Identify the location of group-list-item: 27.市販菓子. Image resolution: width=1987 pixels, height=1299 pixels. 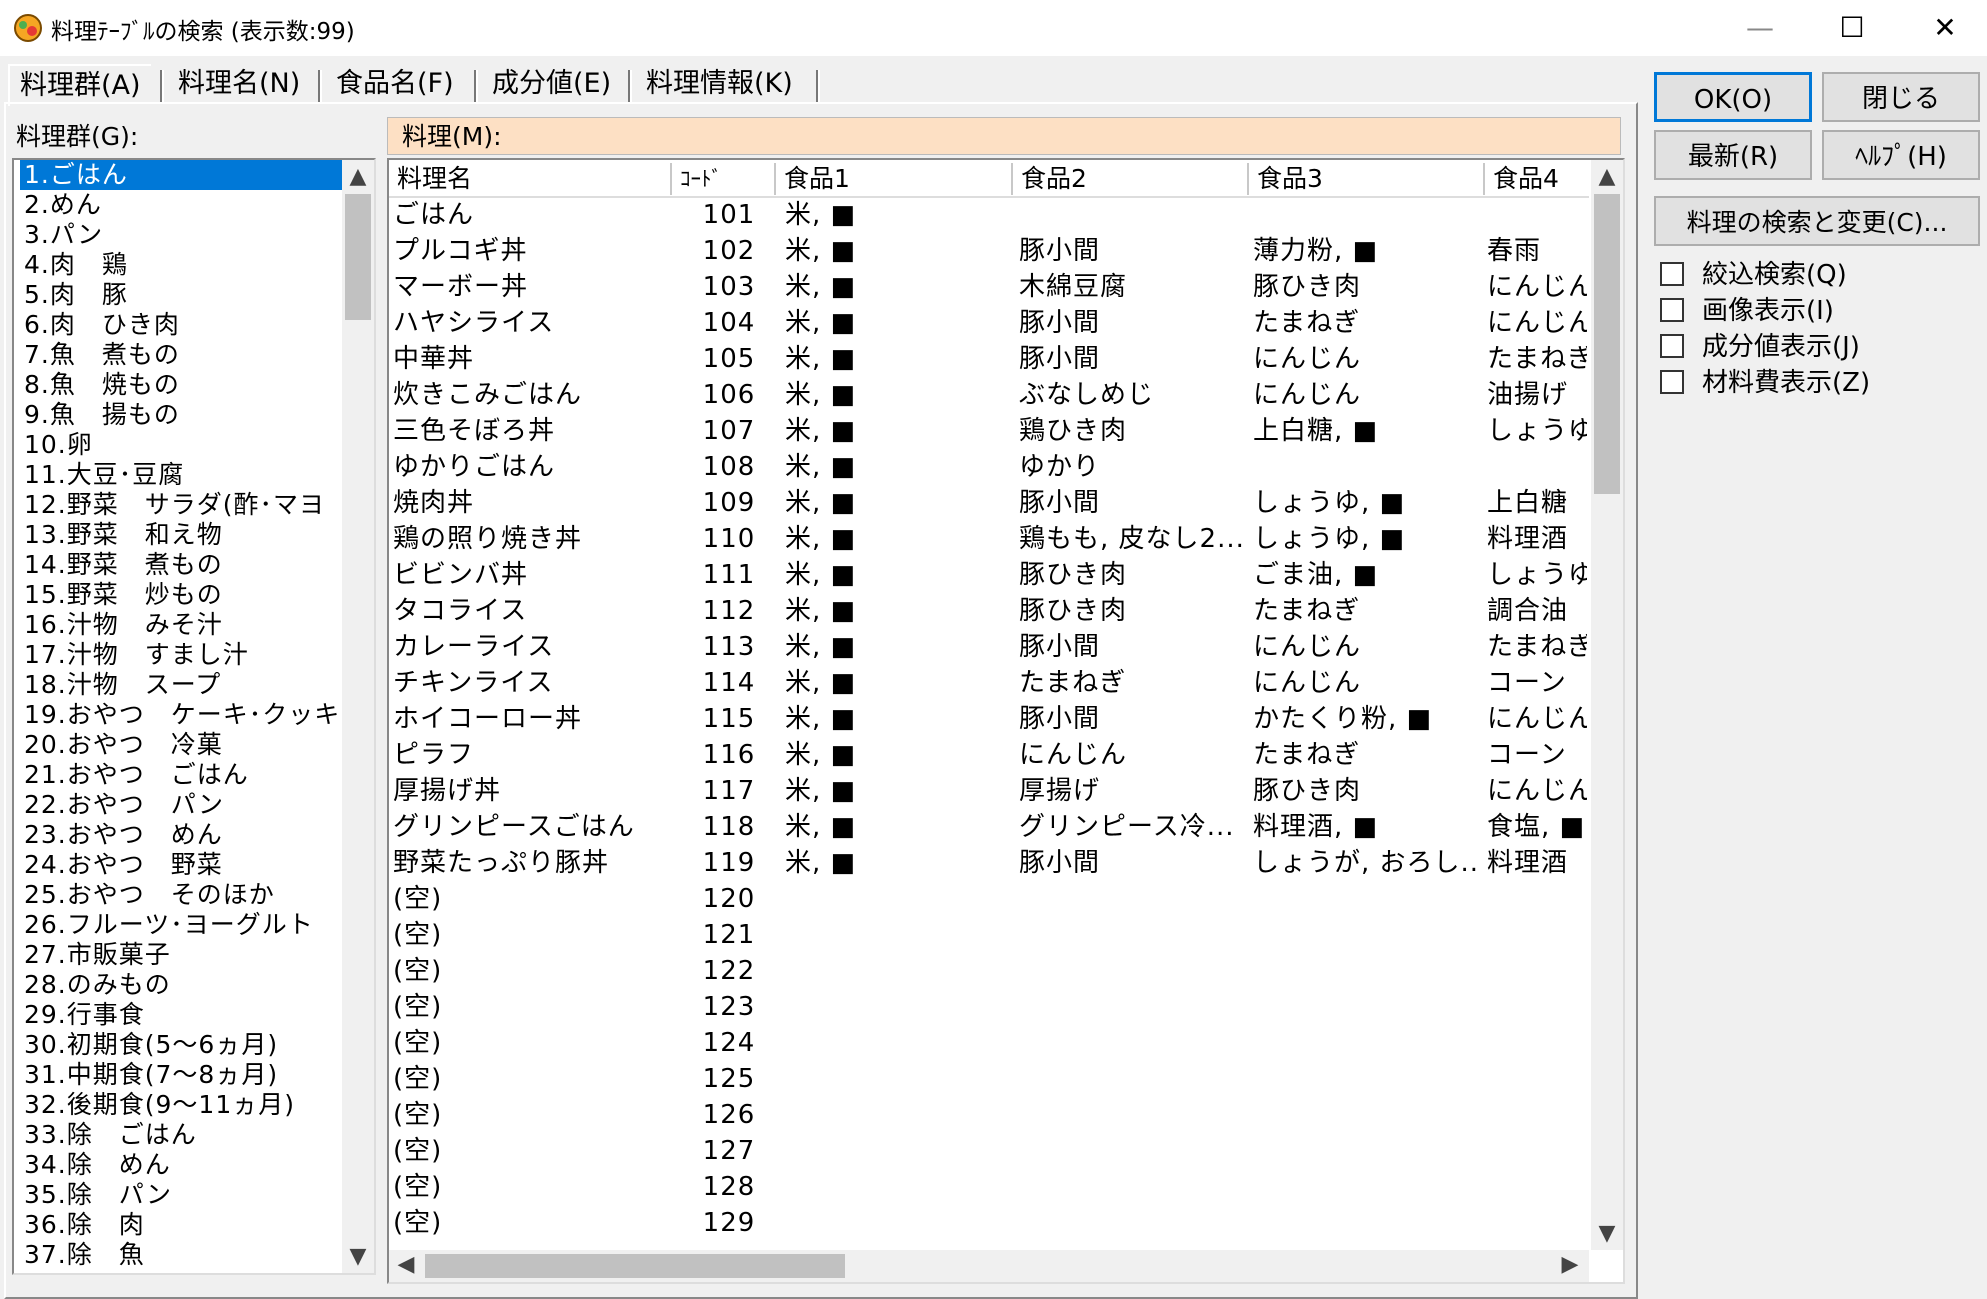
(97, 955).